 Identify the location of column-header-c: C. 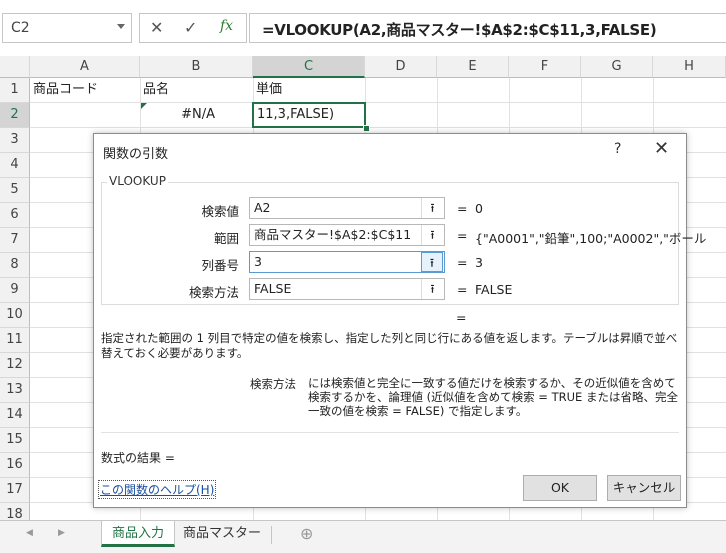
(309, 67).